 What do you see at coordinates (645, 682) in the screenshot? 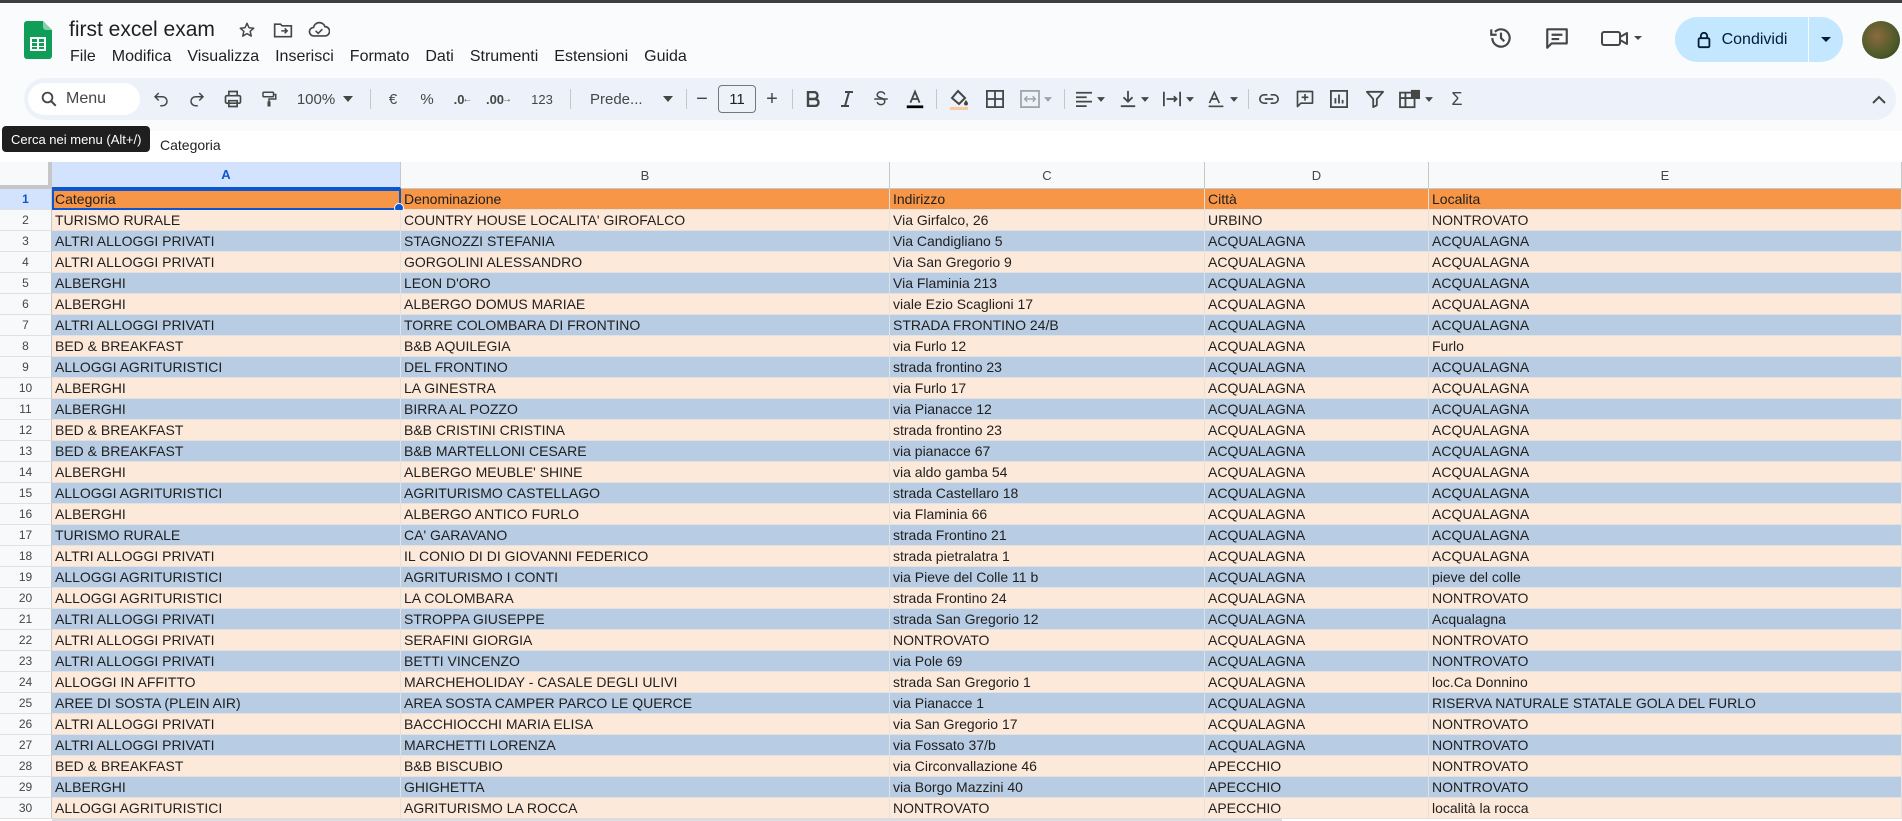
I see `table-cell: MARCHEHOLIDAY - CASALE DEGLI ULIVI` at bounding box center [645, 682].